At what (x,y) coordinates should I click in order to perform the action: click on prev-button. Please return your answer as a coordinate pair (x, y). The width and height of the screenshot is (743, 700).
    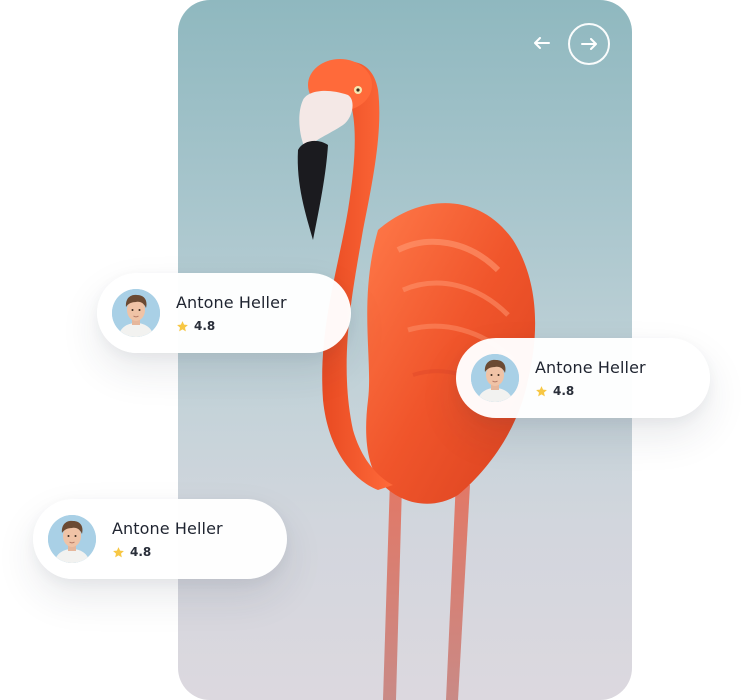
    Looking at the image, I should click on (542, 43).